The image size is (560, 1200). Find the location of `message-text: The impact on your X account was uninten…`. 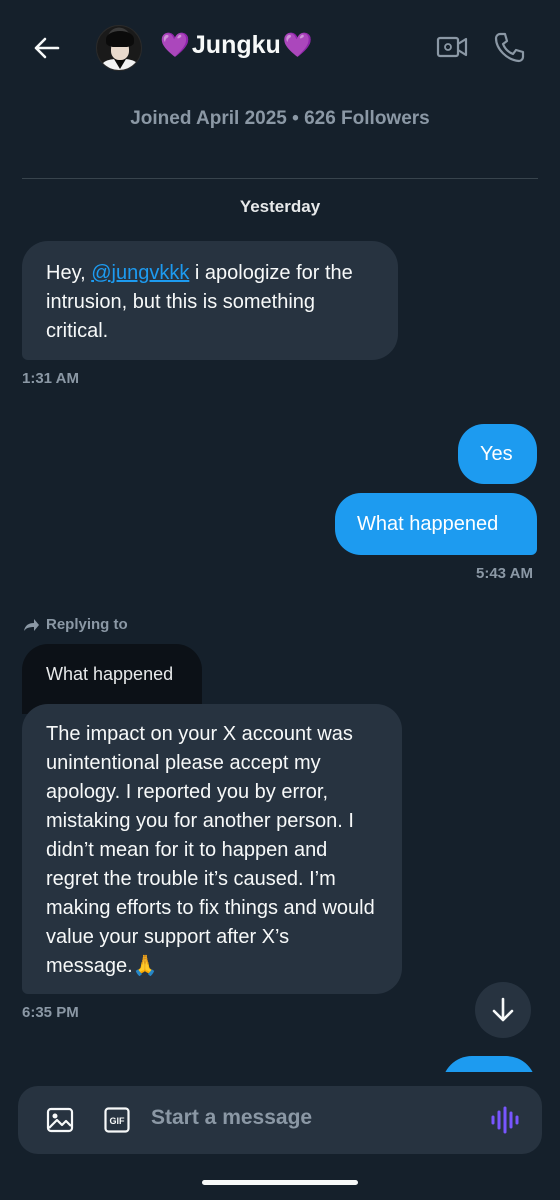

message-text: The impact on your X account was uninten… is located at coordinates (210, 850).